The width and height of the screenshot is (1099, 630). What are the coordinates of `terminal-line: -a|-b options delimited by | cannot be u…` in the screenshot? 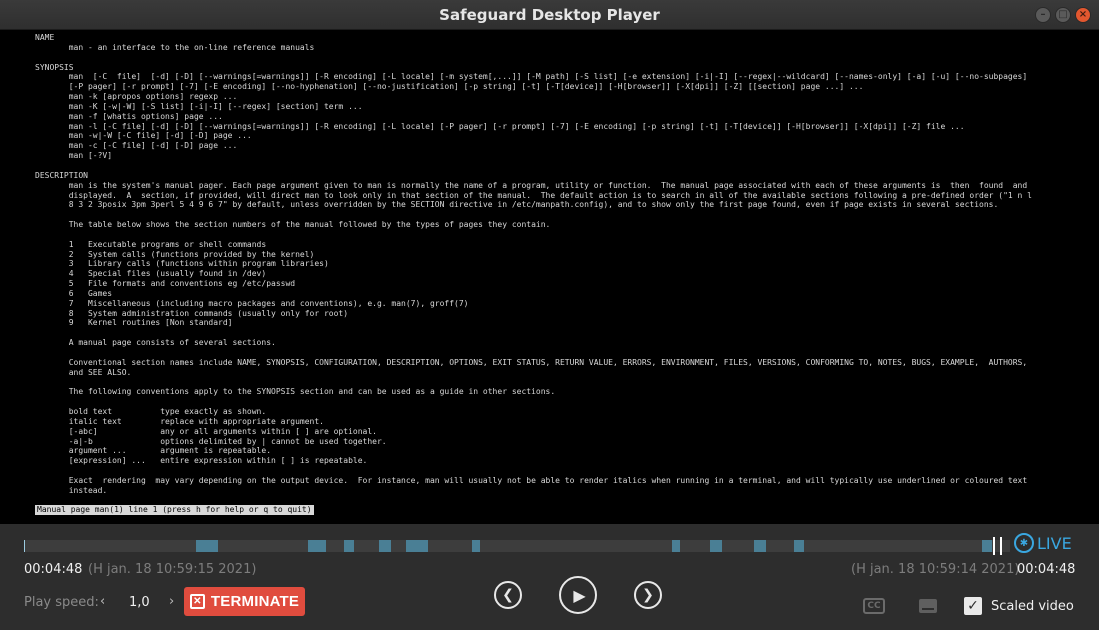 It's located at (211, 441).